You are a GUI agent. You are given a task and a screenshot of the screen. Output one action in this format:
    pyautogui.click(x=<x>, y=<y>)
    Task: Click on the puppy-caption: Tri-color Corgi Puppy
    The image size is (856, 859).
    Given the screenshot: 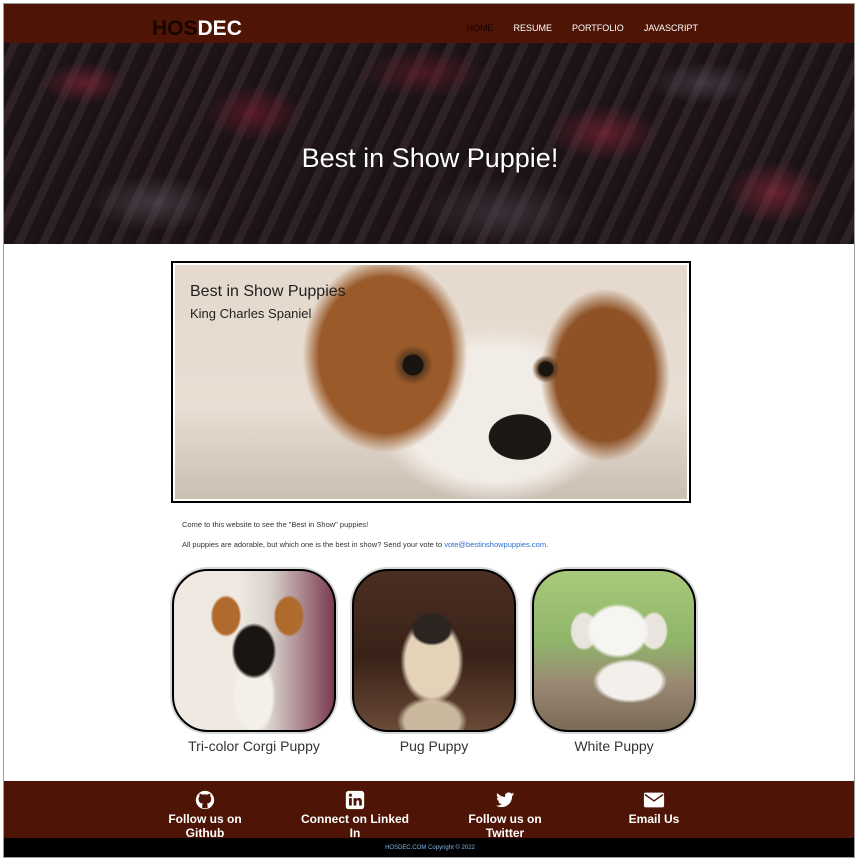 What is the action you would take?
    pyautogui.click(x=254, y=746)
    